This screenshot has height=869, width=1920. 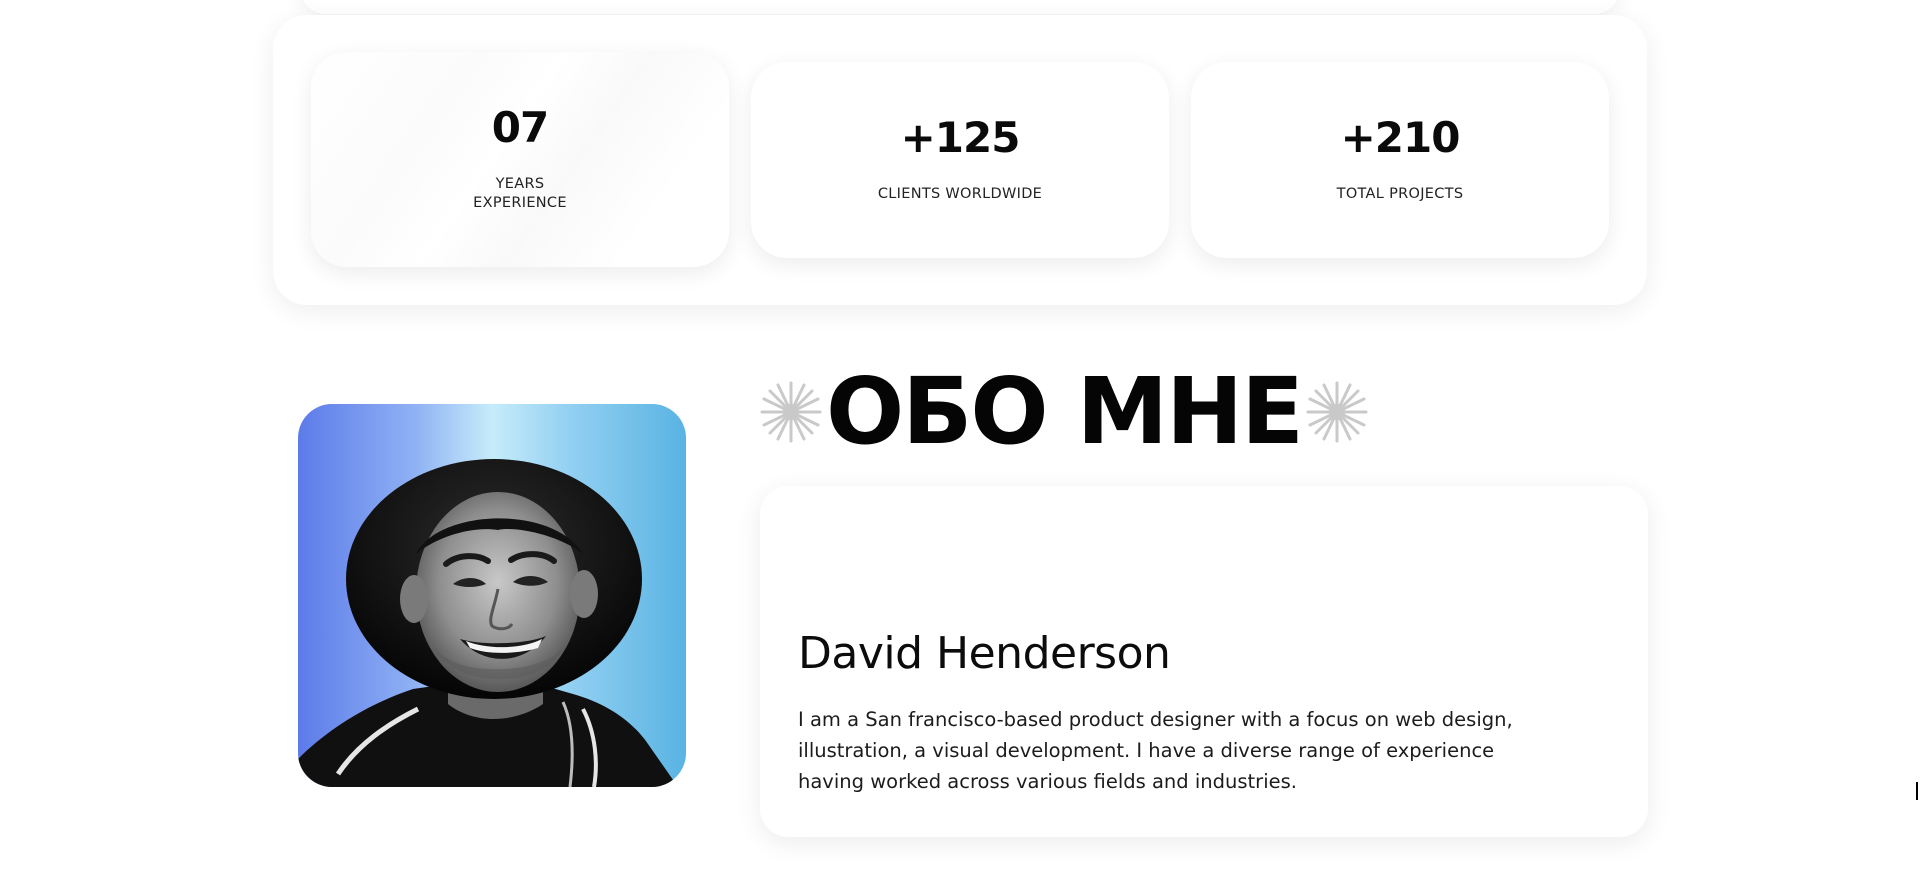 I want to click on page-title: ОБО МНЕ, so click(x=1065, y=411).